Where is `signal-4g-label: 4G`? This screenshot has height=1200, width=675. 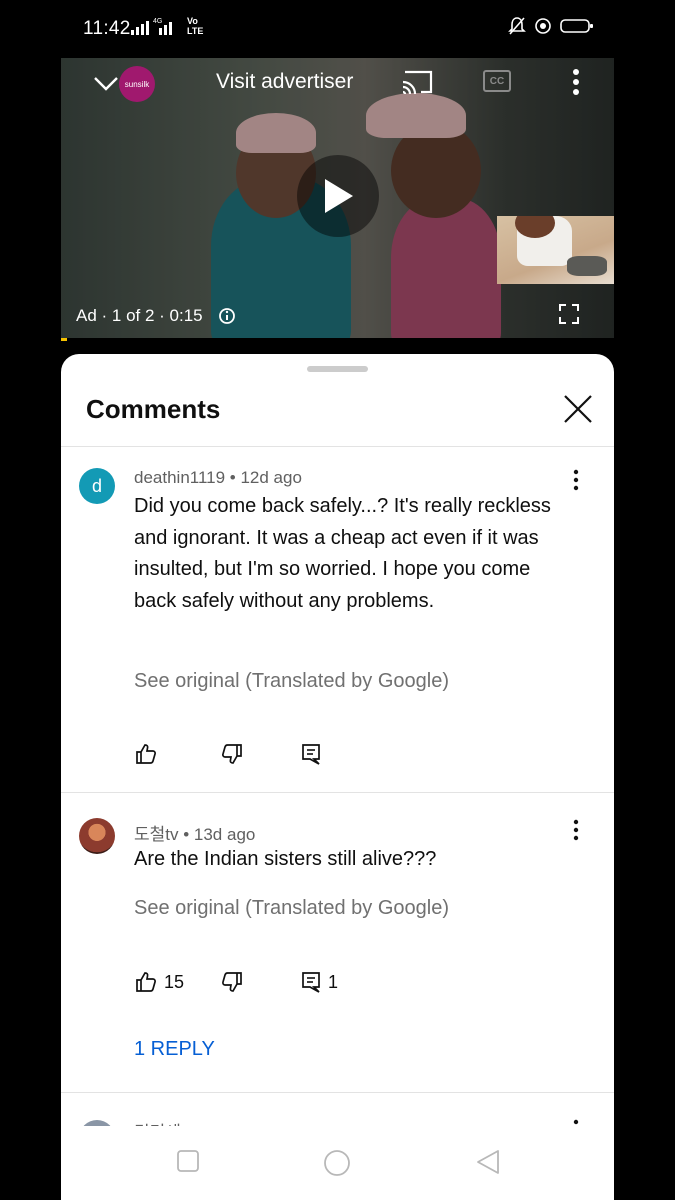
signal-4g-label: 4G is located at coordinates (157, 21).